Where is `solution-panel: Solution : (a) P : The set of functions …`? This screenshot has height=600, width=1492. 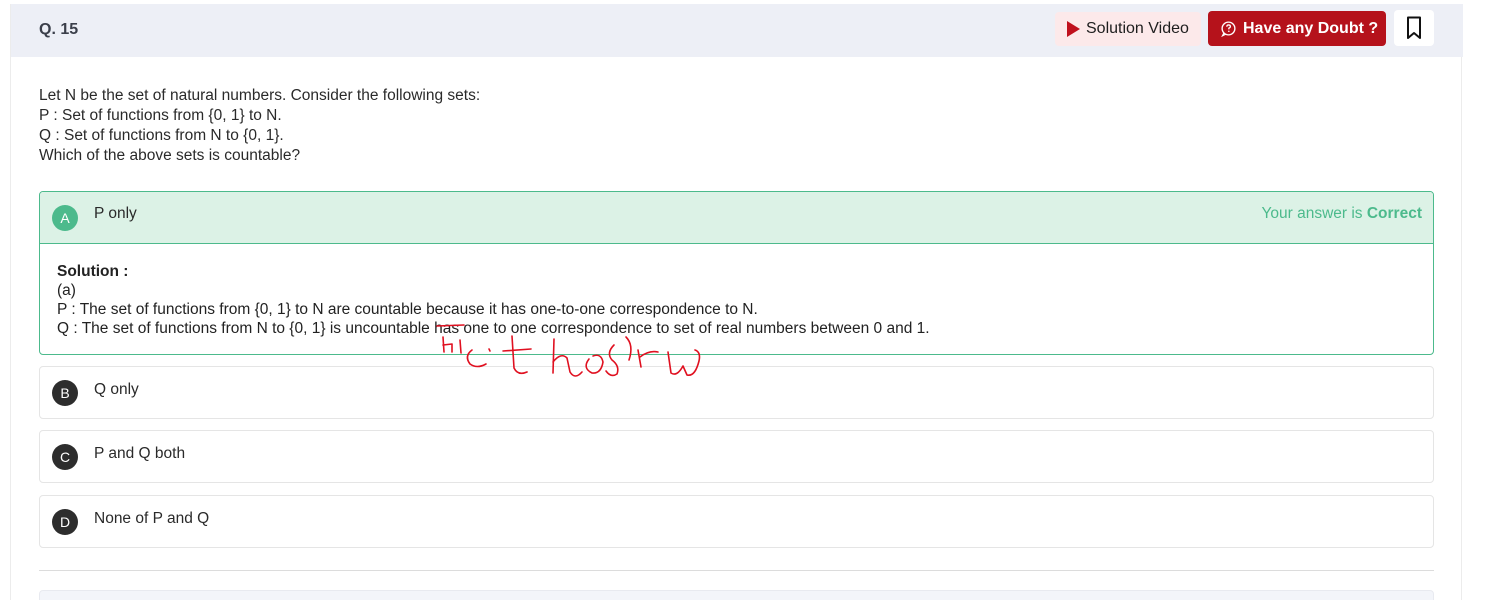 solution-panel: Solution : (a) P : The set of functions … is located at coordinates (736, 291).